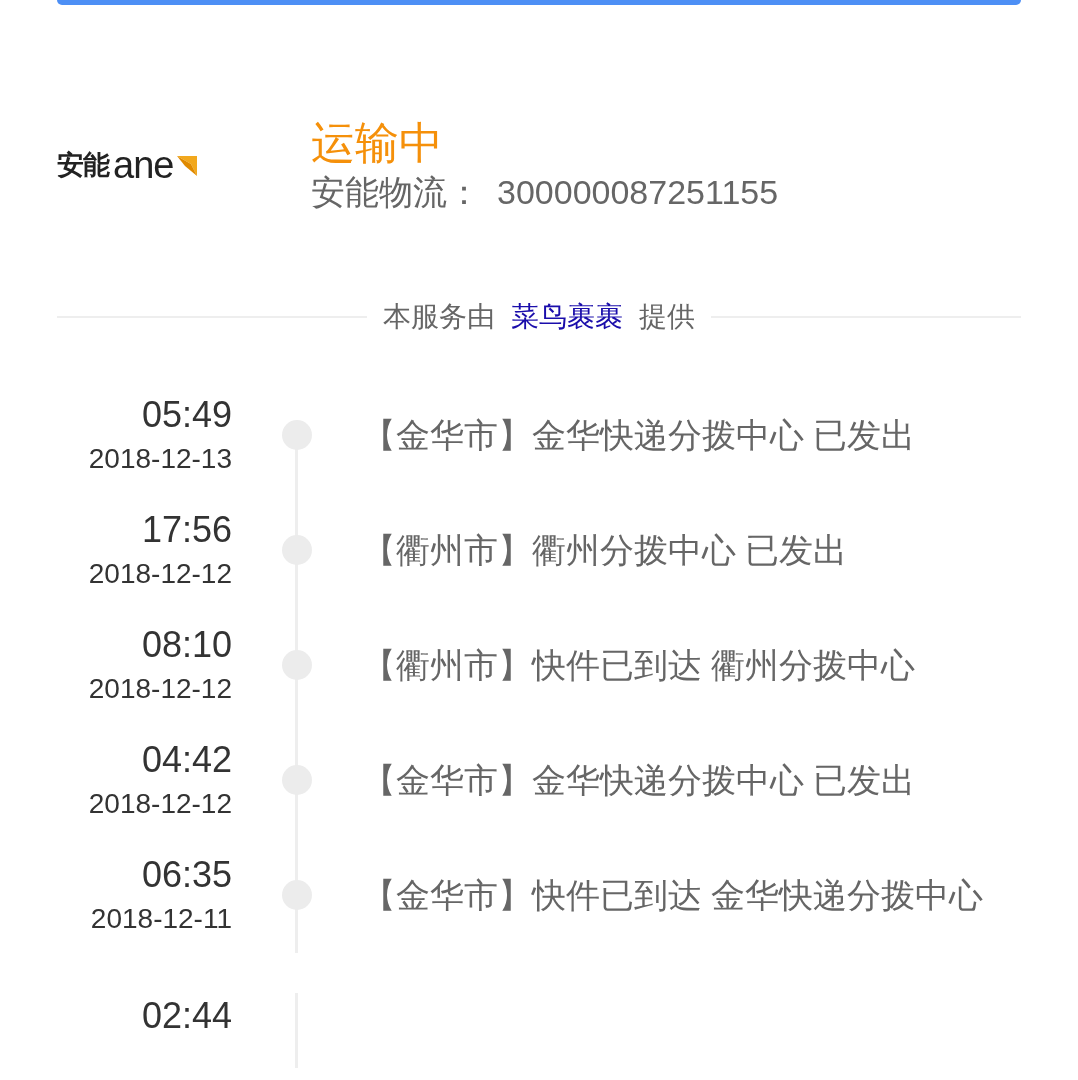  What do you see at coordinates (186, 645) in the screenshot?
I see `event-time: 08:10` at bounding box center [186, 645].